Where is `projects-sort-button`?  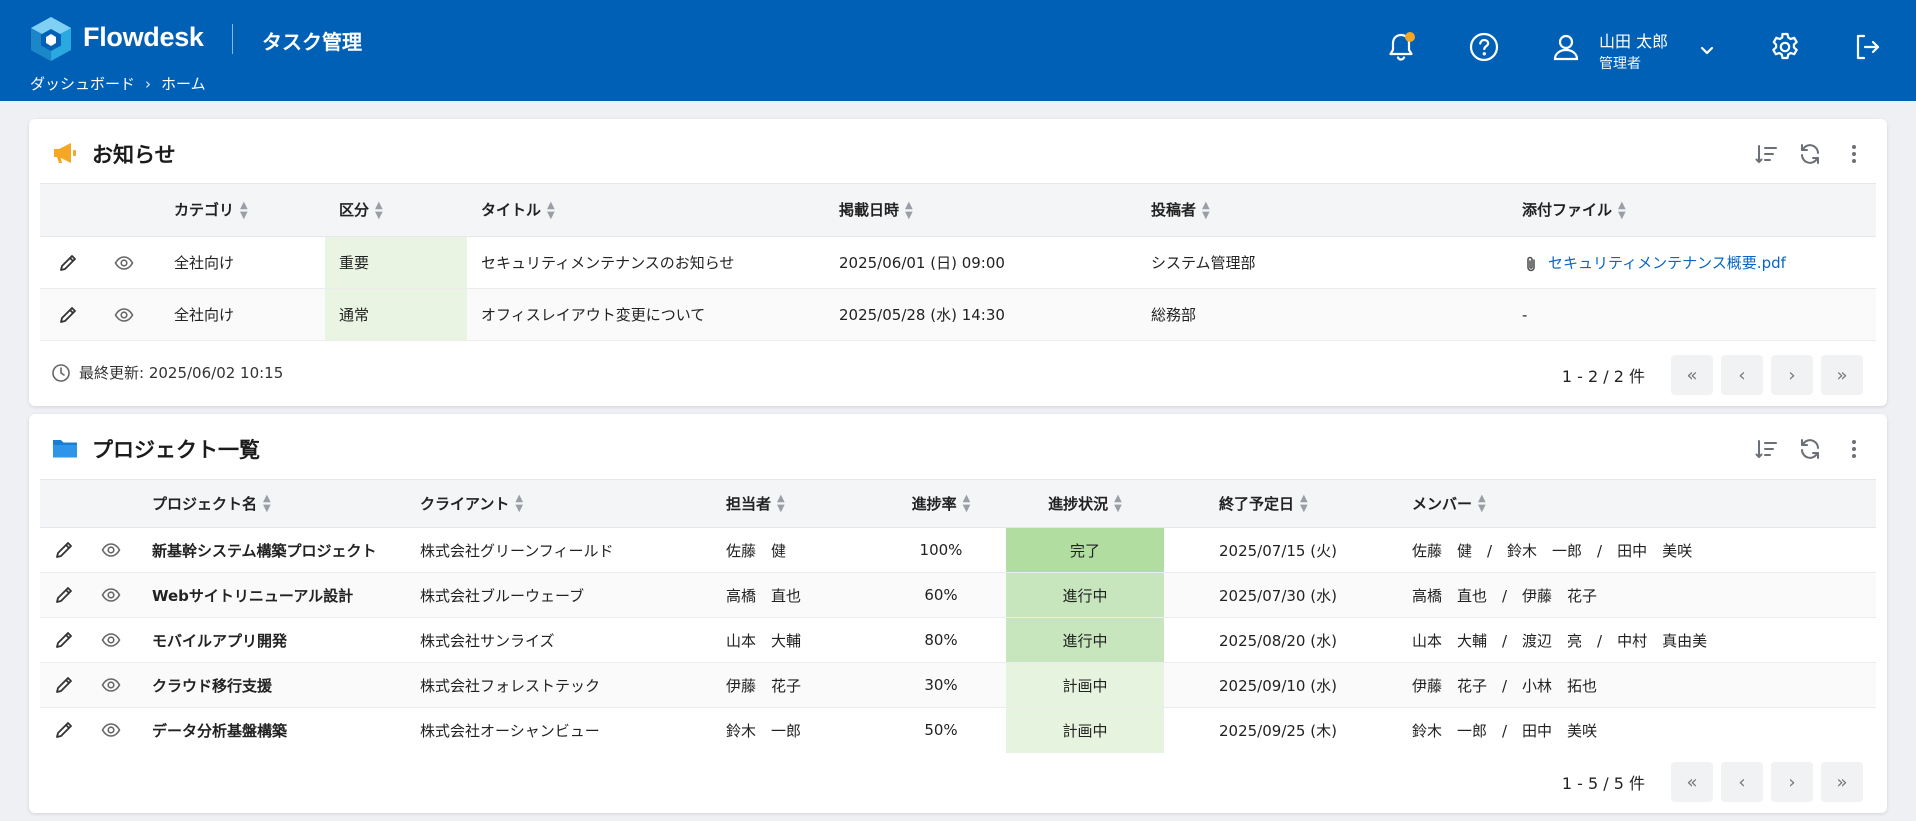
projects-sort-button is located at coordinates (1766, 449).